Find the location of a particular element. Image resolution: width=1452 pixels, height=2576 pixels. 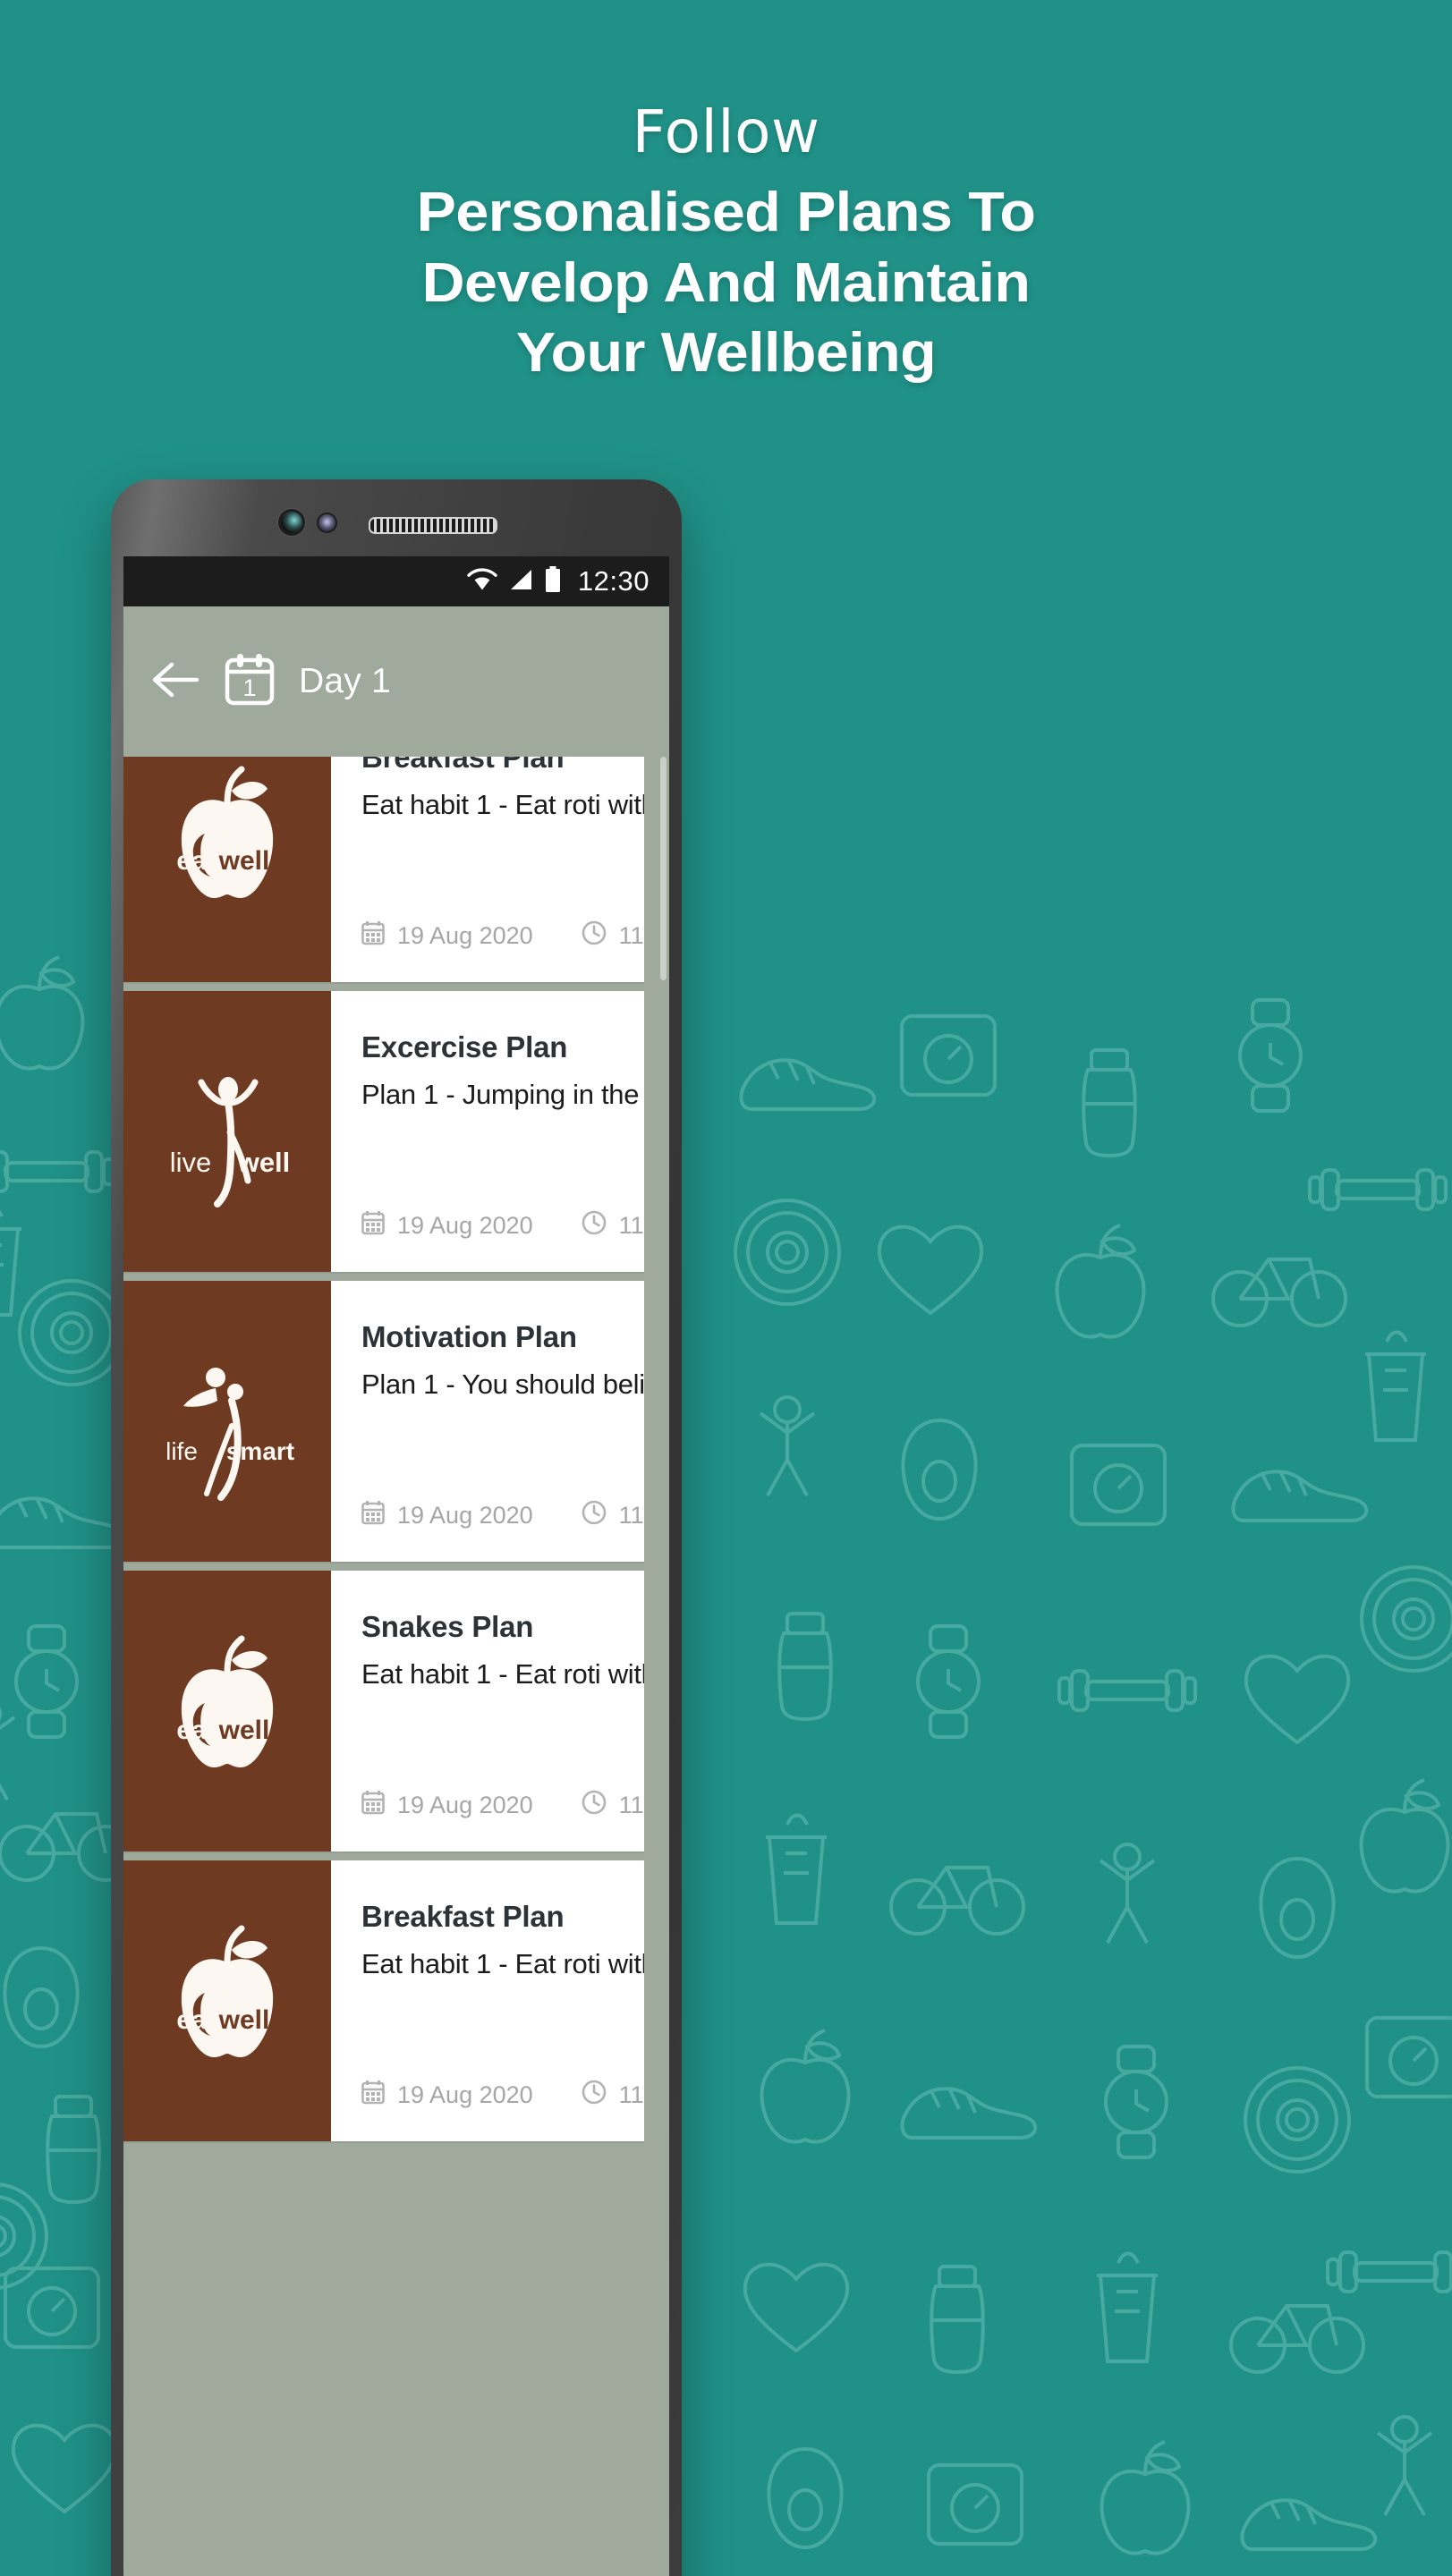

plan-thumbnail: live well is located at coordinates (227, 1131).